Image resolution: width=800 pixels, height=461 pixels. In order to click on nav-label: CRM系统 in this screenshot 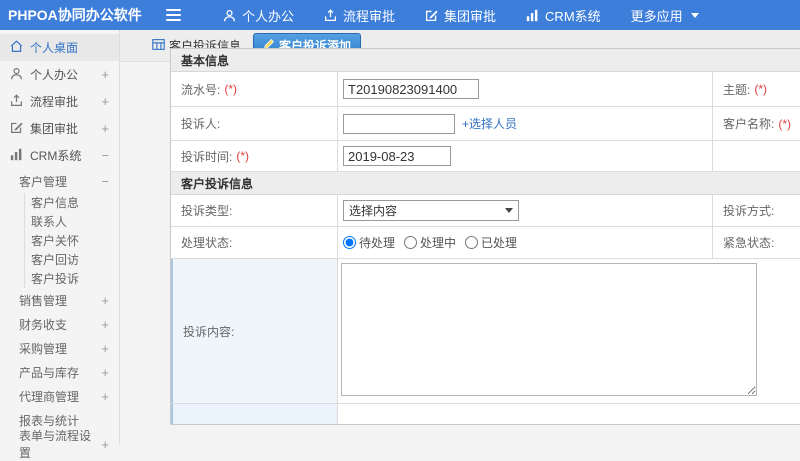, I will do `click(573, 16)`.